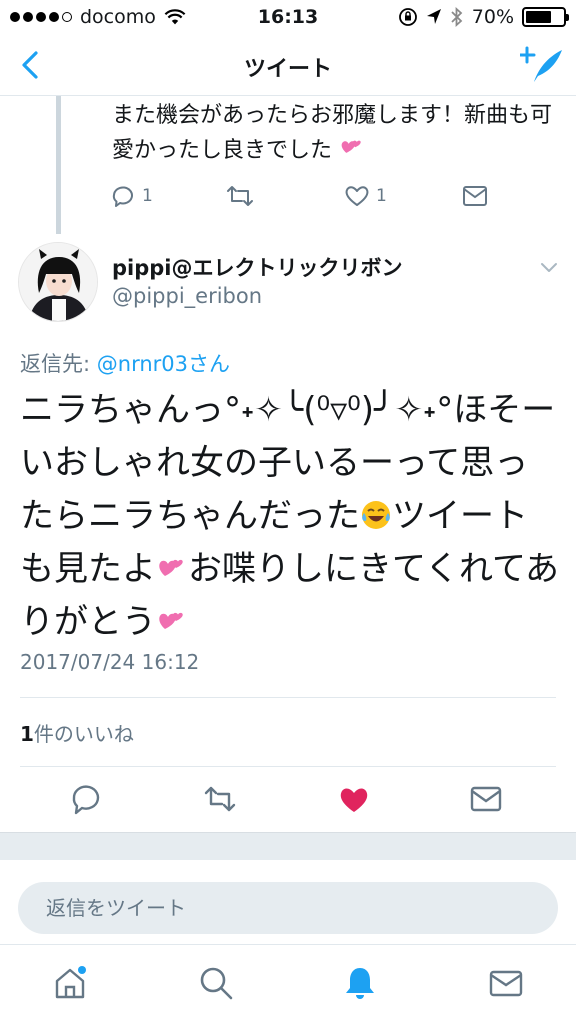 This screenshot has width=576, height=1024. I want to click on battery-icon, so click(545, 17).